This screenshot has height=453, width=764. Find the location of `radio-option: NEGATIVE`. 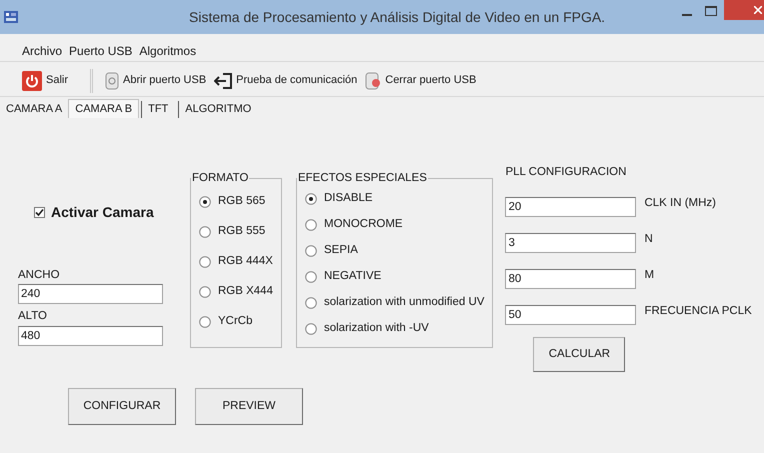

radio-option: NEGATIVE is located at coordinates (394, 277).